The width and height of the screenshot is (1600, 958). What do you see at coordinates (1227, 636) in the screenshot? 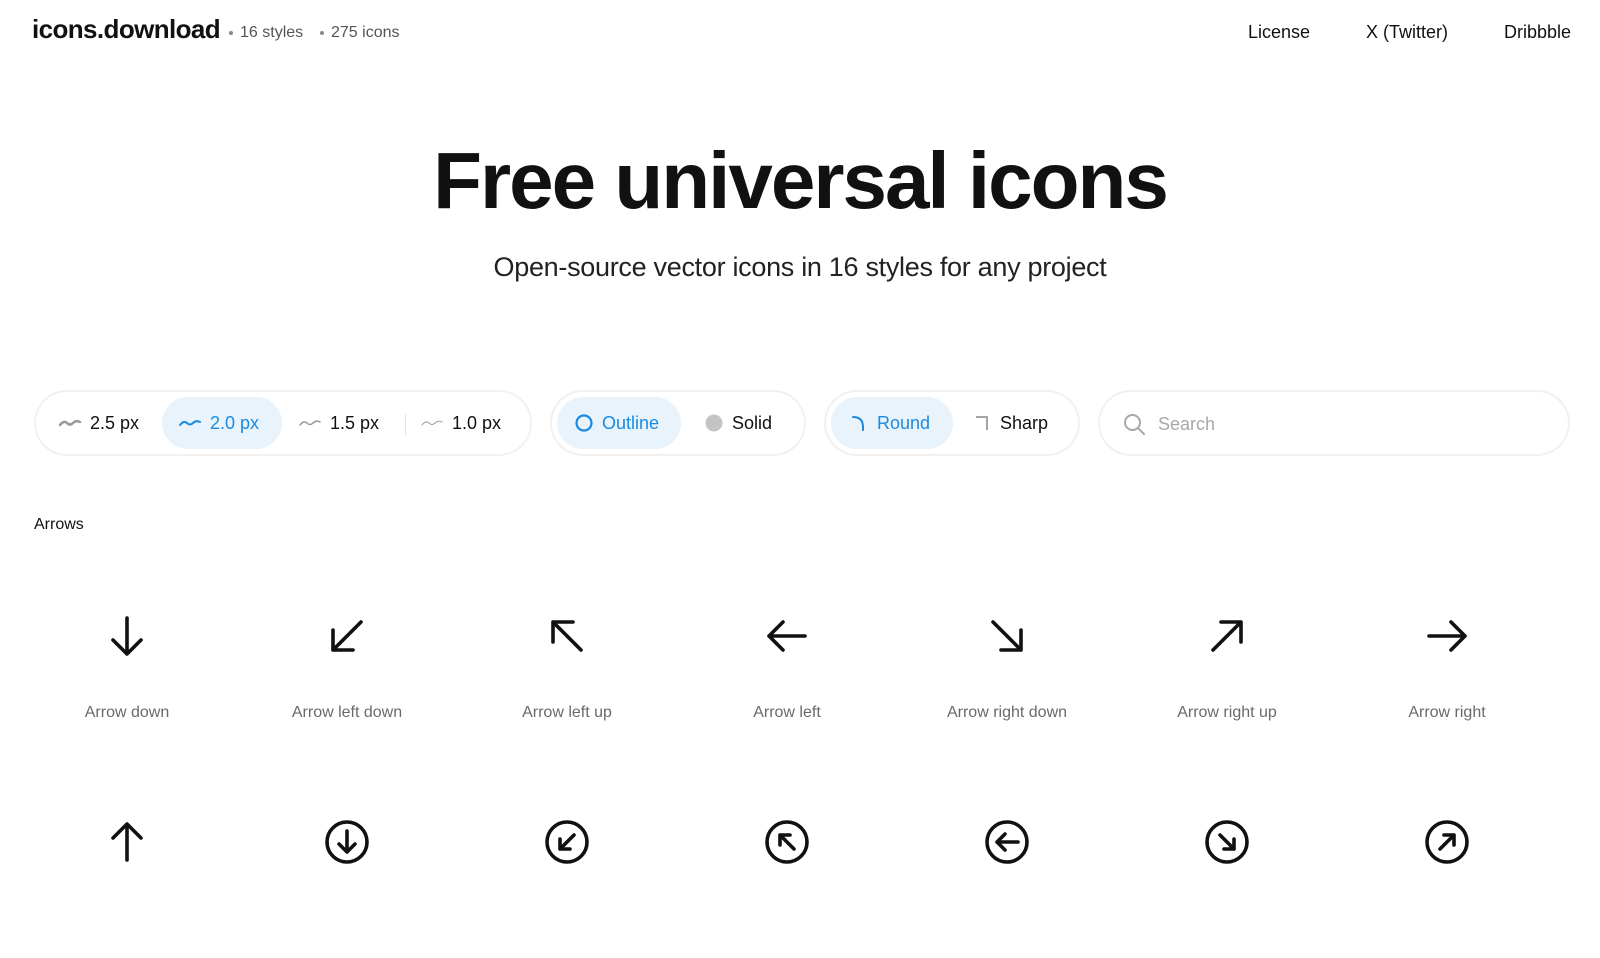
I see `arrow-right-up-icon` at bounding box center [1227, 636].